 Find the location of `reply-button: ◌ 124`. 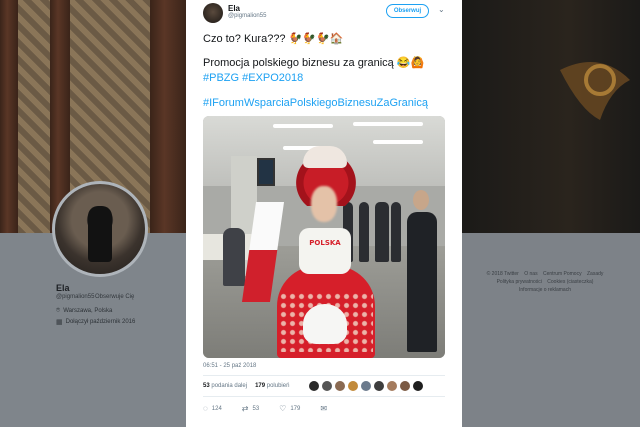

reply-button: ◌ 124 is located at coordinates (212, 408).